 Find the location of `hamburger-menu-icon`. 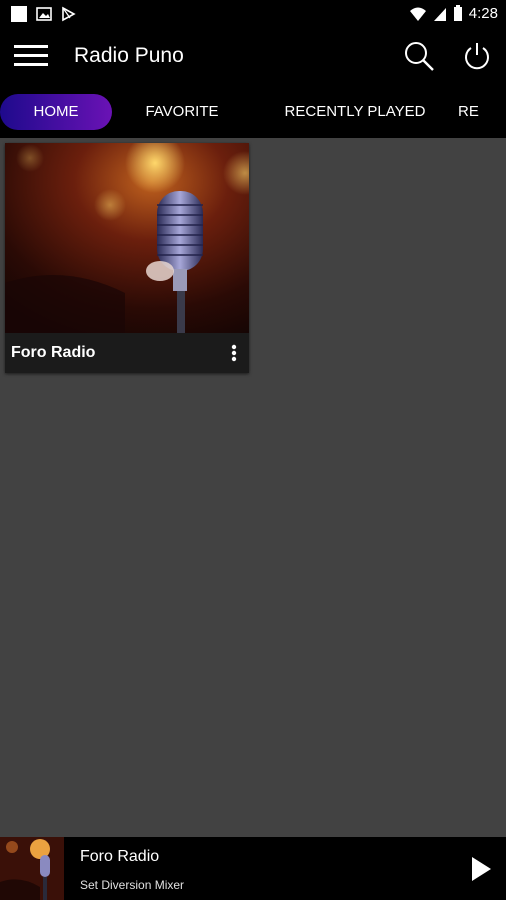

hamburger-menu-icon is located at coordinates (31, 56).